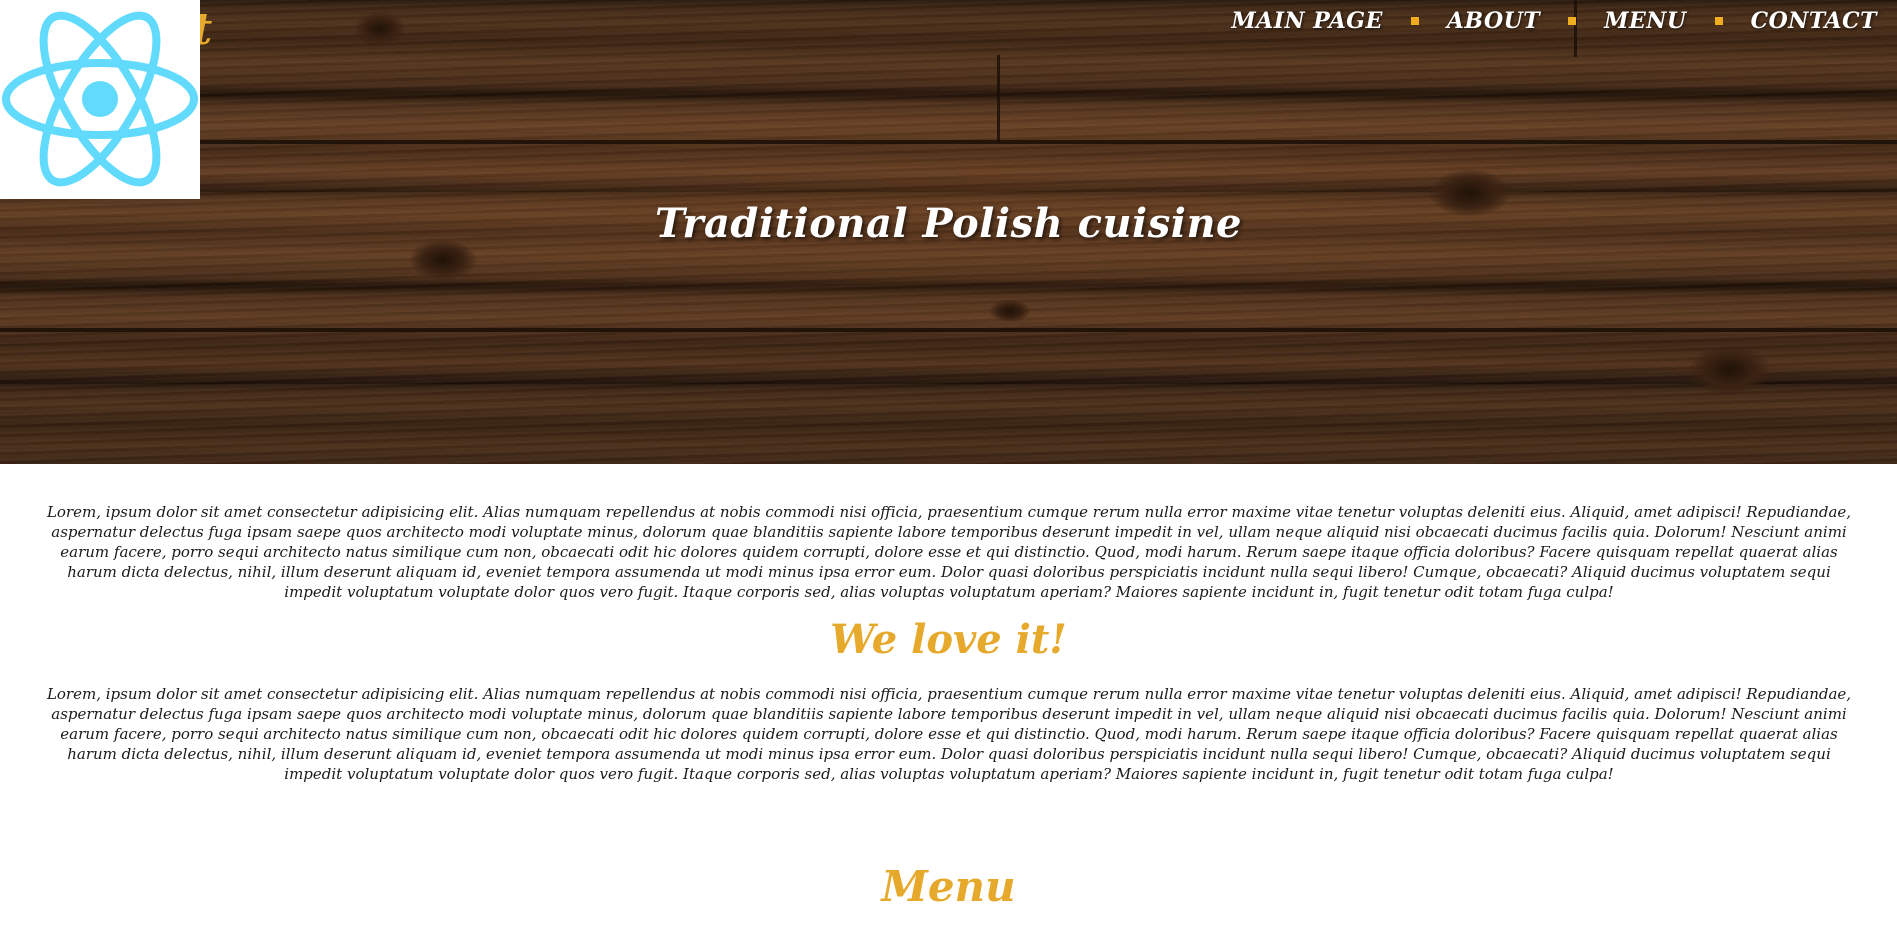 Image resolution: width=1897 pixels, height=929 pixels. What do you see at coordinates (998, 99) in the screenshot?
I see `plank-join` at bounding box center [998, 99].